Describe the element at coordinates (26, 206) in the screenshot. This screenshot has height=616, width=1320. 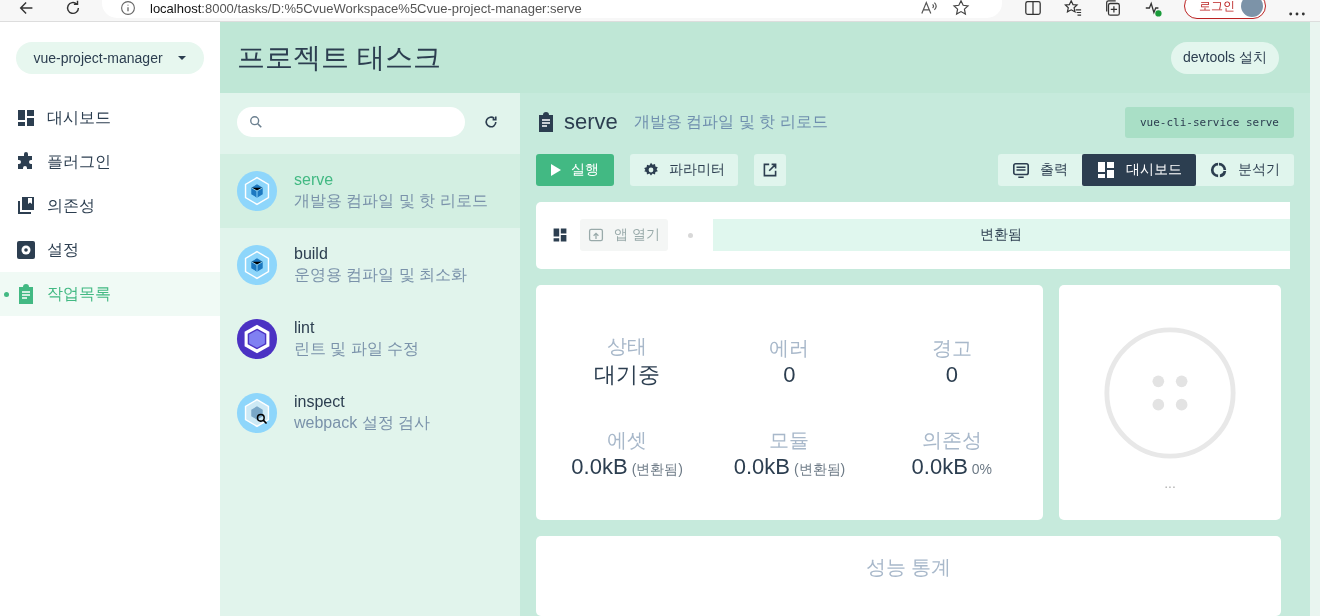
I see `library-icon` at that location.